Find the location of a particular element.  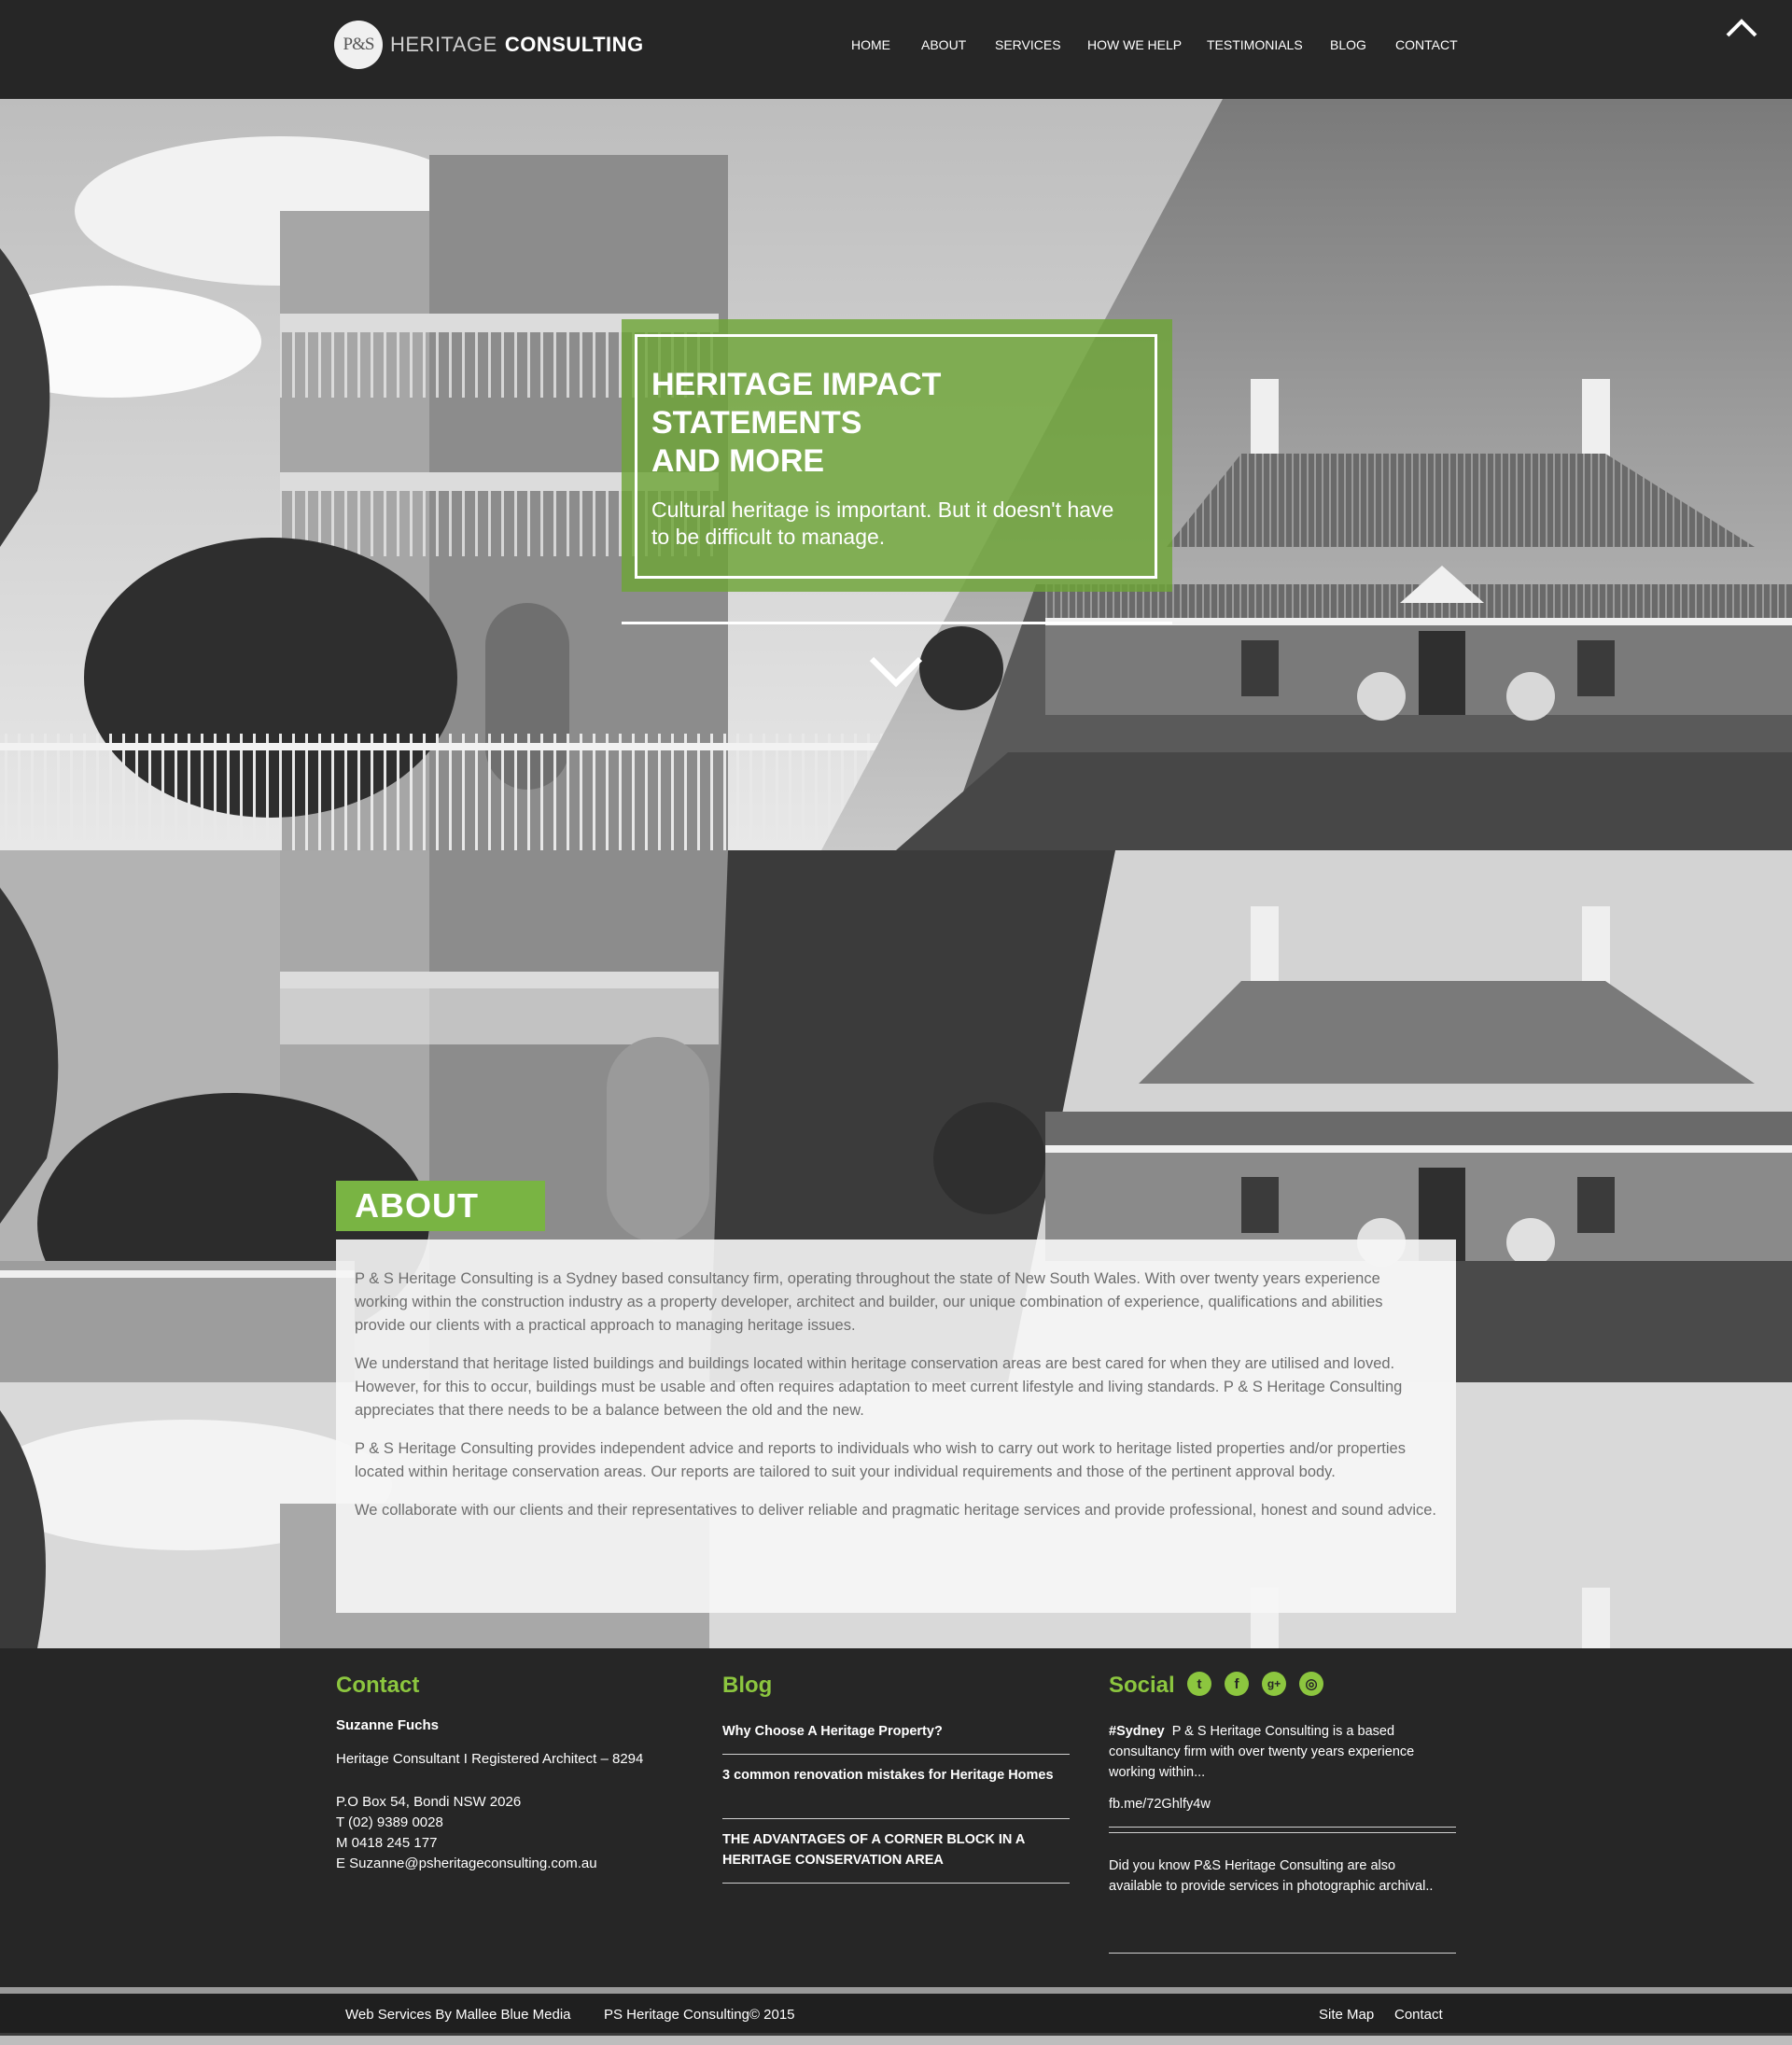

nav-how-we-help: HOW WE HELP is located at coordinates (1134, 44).